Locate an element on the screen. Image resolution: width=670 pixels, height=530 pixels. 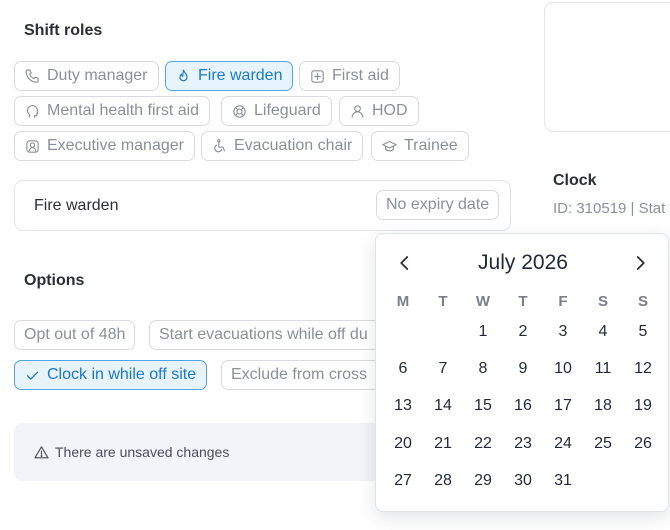
chip-duty-manager: Duty manager is located at coordinates (86, 76).